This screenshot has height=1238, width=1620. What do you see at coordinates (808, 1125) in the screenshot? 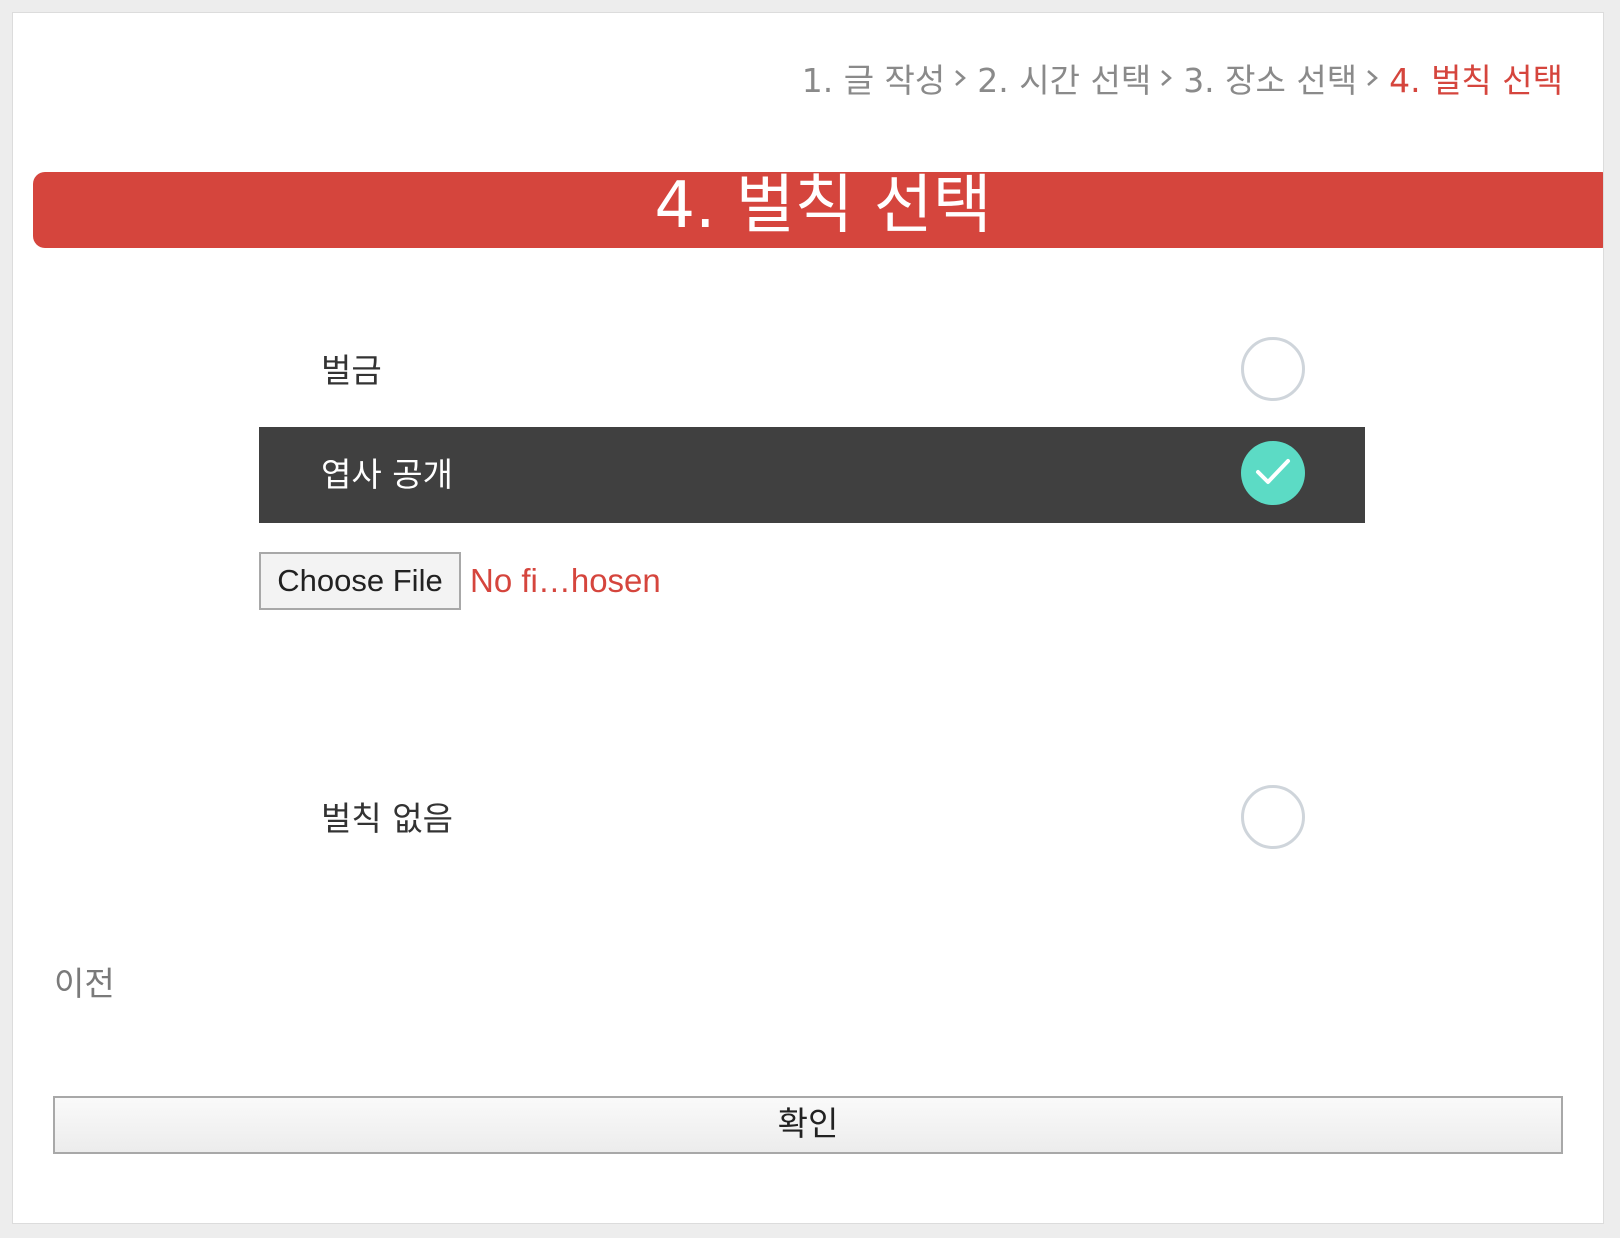
I see `confirm-button: 확인` at bounding box center [808, 1125].